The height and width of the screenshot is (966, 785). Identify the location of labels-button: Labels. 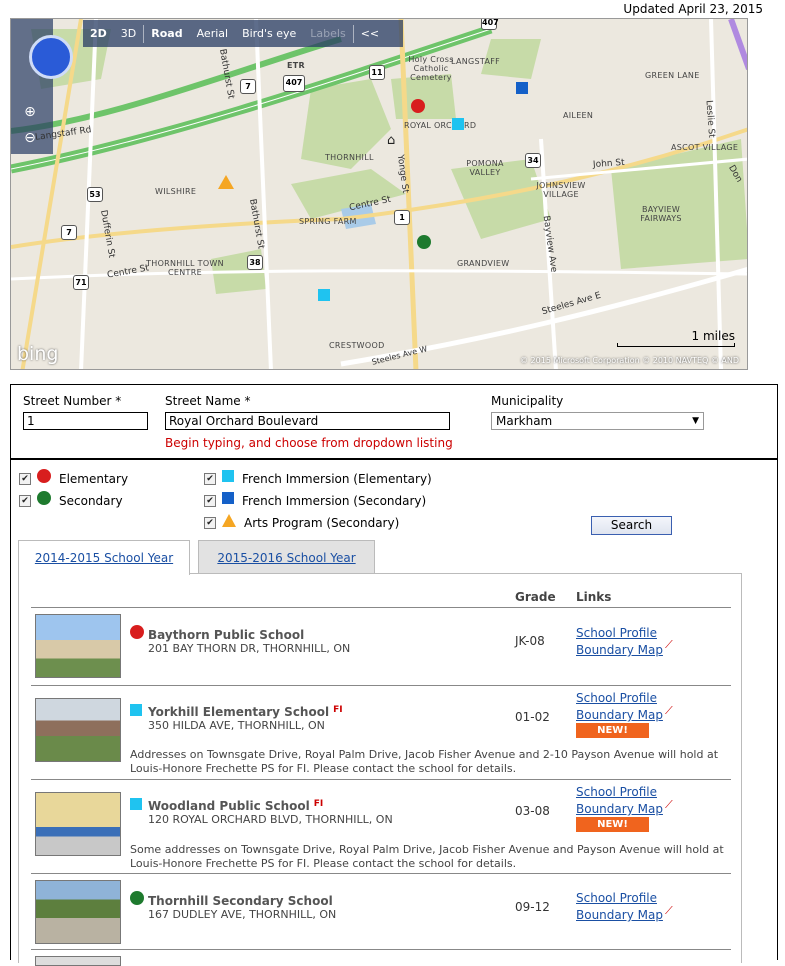
(327, 33).